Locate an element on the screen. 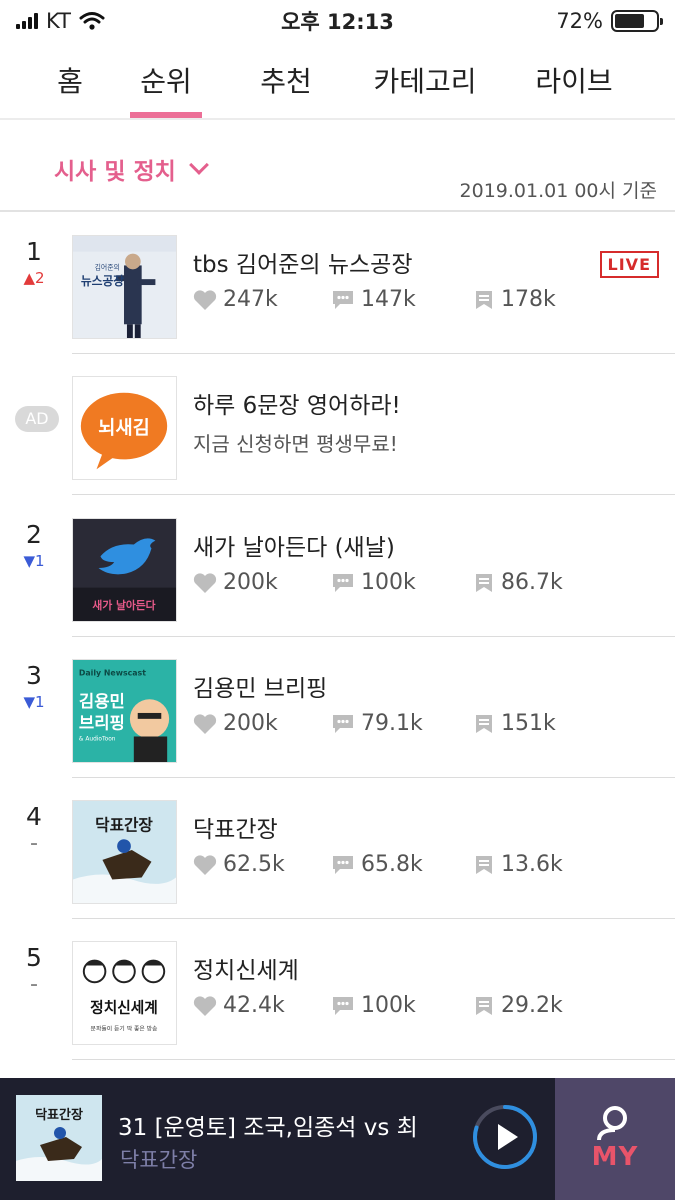  tab-home: 홈 is located at coordinates (70, 80).